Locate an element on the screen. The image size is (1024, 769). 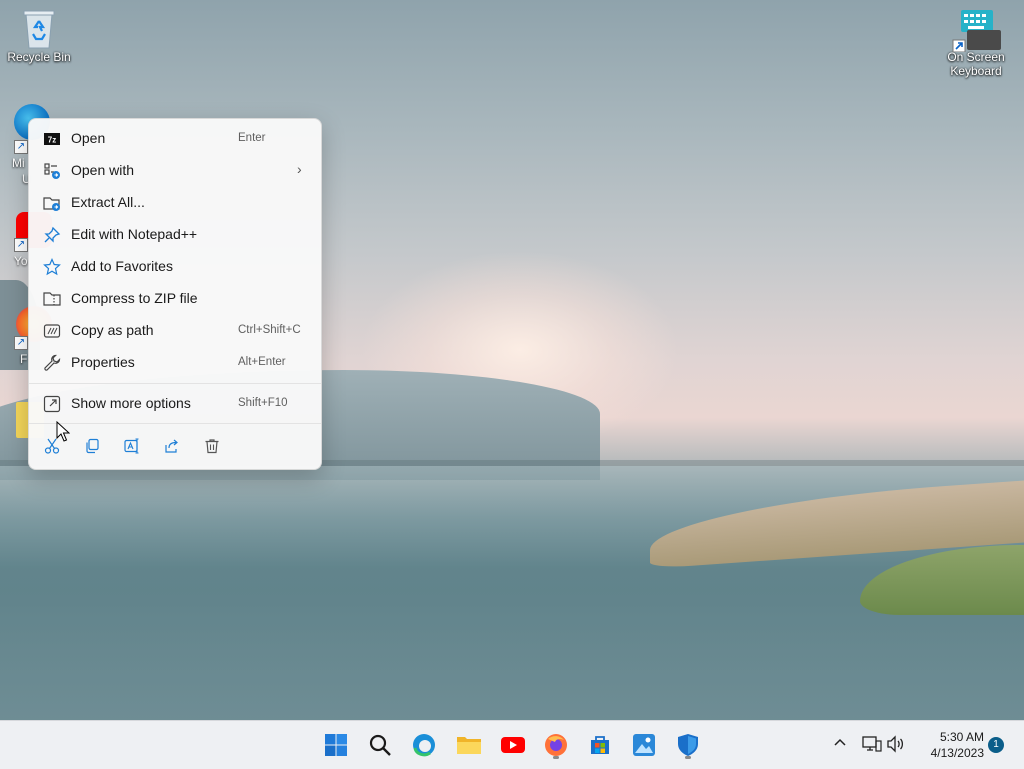
firefox-icon is located at coordinates (556, 745).